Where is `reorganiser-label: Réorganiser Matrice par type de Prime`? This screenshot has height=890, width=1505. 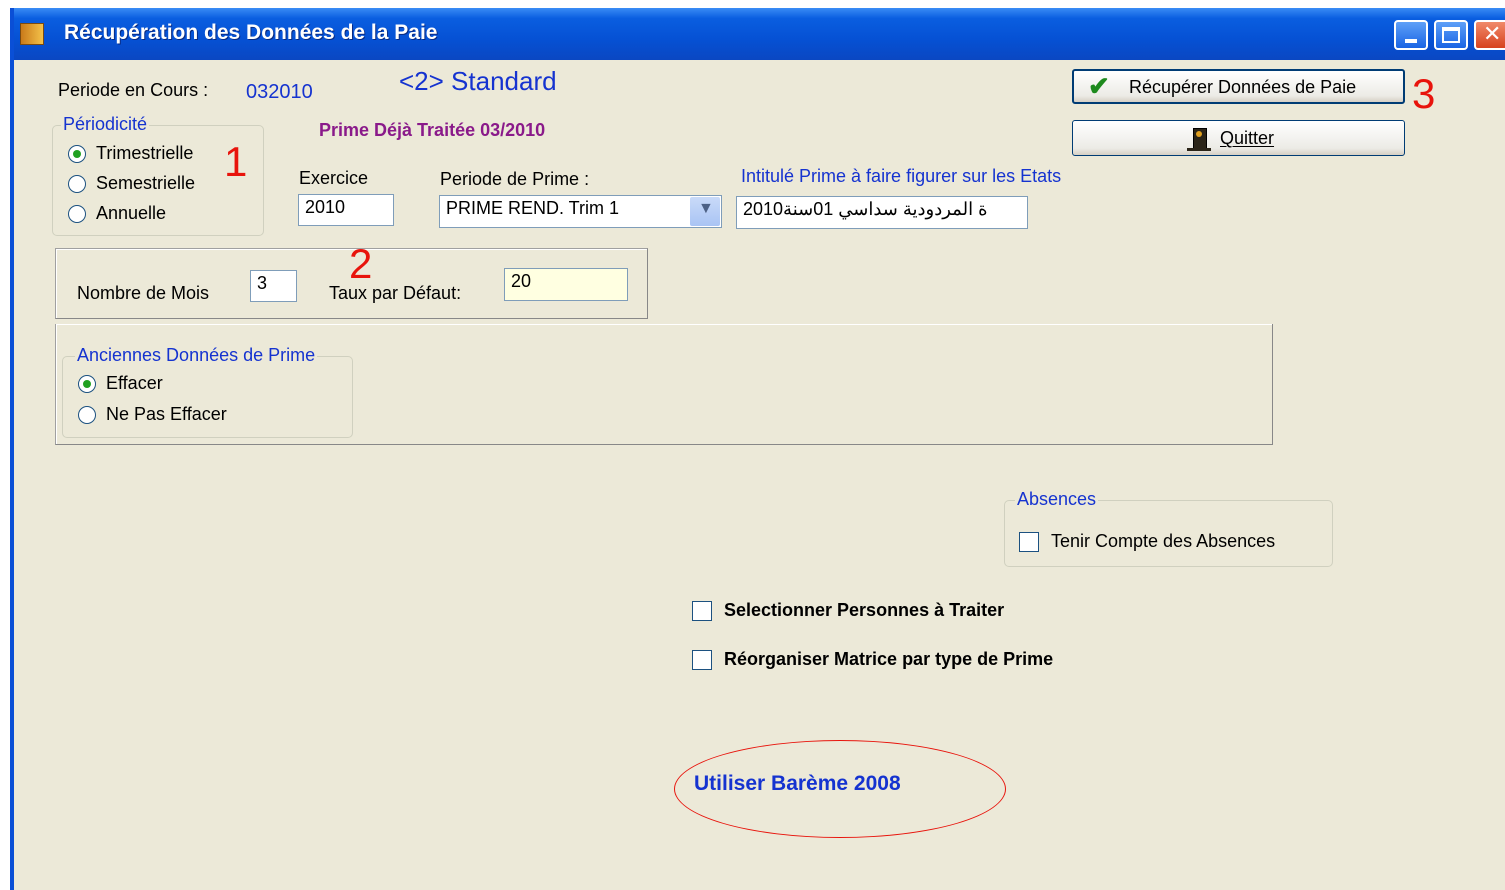 reorganiser-label: Réorganiser Matrice par type de Prime is located at coordinates (888, 659).